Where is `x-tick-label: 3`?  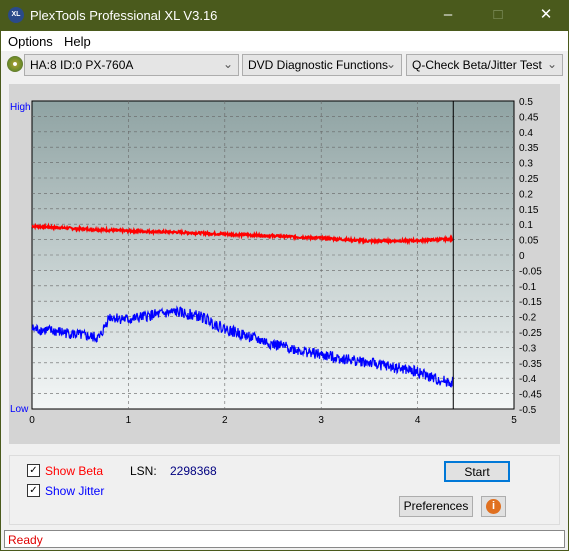 x-tick-label: 3 is located at coordinates (321, 420).